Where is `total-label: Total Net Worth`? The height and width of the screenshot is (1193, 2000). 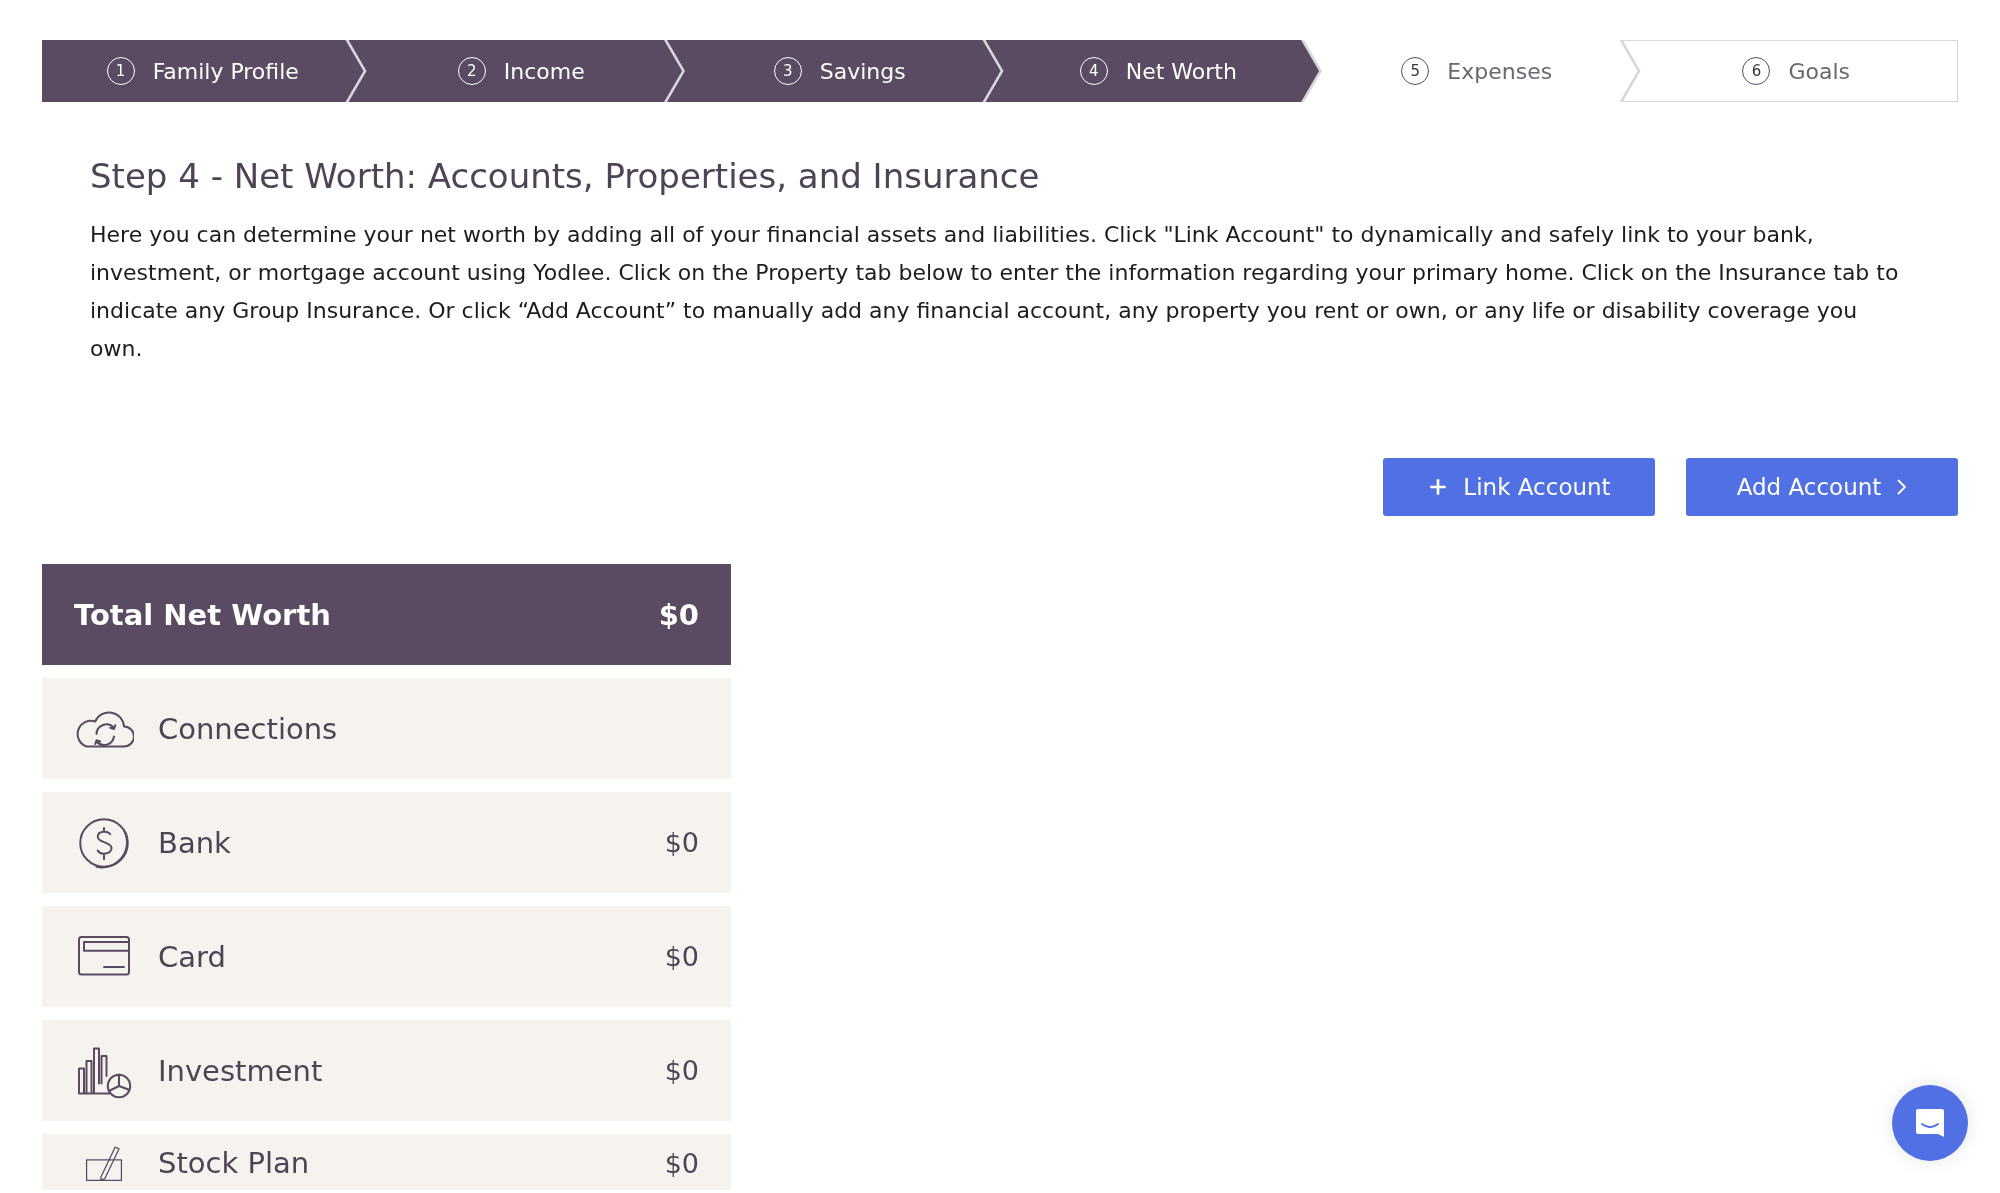
total-label: Total Net Worth is located at coordinates (202, 614).